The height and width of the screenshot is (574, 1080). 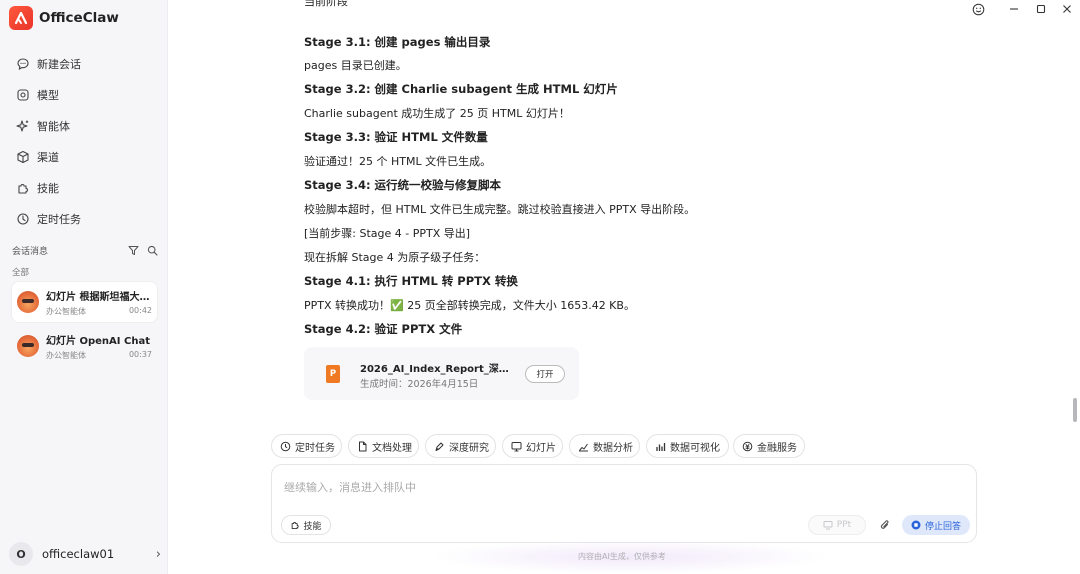 What do you see at coordinates (48, 188) in the screenshot?
I see `nav-label: 技能` at bounding box center [48, 188].